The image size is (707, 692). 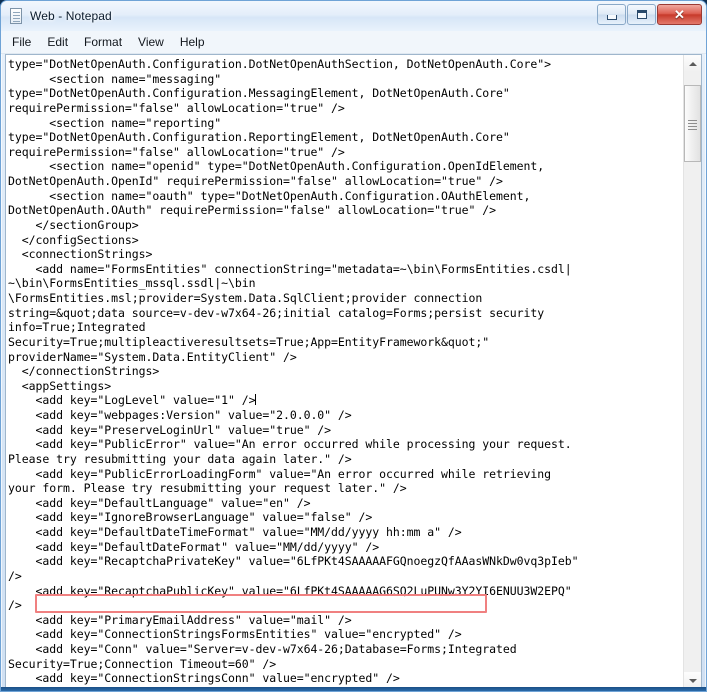 I want to click on minimize-button, so click(x=611, y=14).